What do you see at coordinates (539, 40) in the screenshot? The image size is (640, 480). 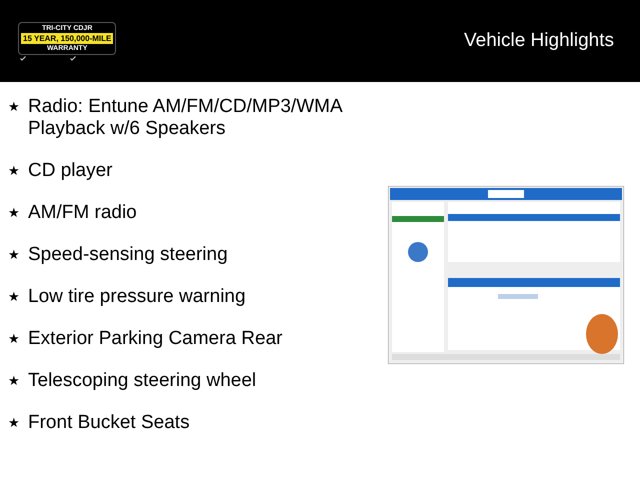 I see `page-title: Vehicle Highlights` at bounding box center [539, 40].